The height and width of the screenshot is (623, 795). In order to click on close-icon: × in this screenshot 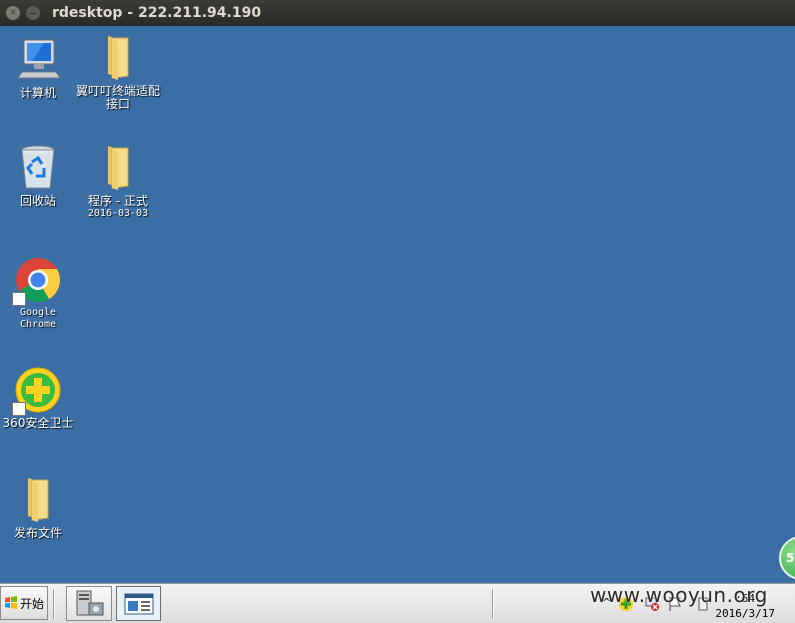, I will do `click(13, 13)`.